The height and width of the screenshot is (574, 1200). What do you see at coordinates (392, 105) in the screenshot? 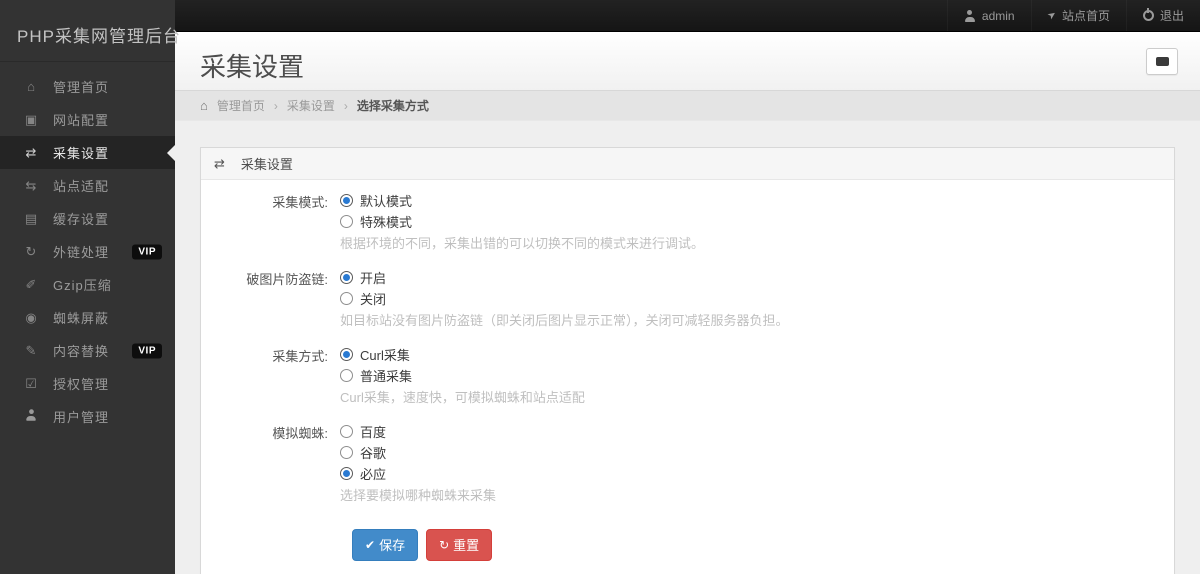
I see `breadcrumb-current: 选择采集方式` at bounding box center [392, 105].